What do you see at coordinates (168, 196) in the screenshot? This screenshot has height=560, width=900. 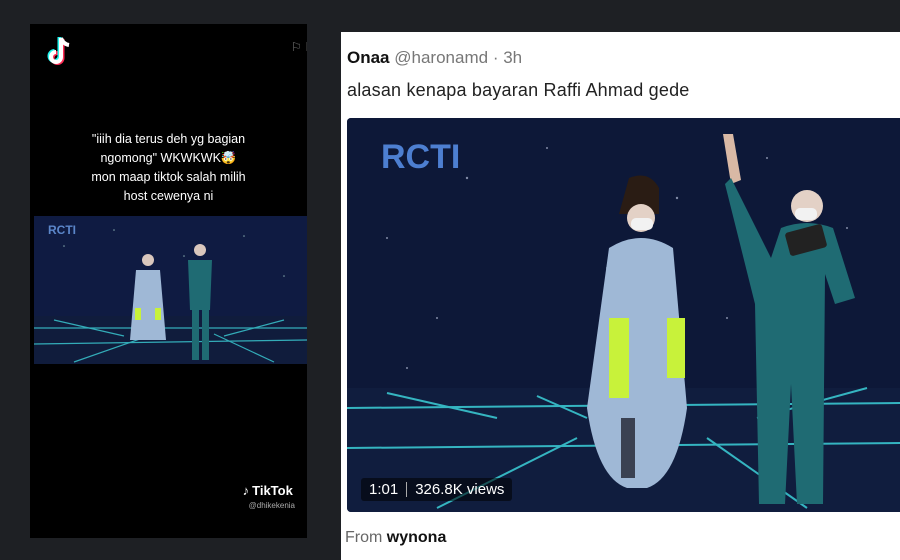 I see `caption-line: host cewenya ni` at bounding box center [168, 196].